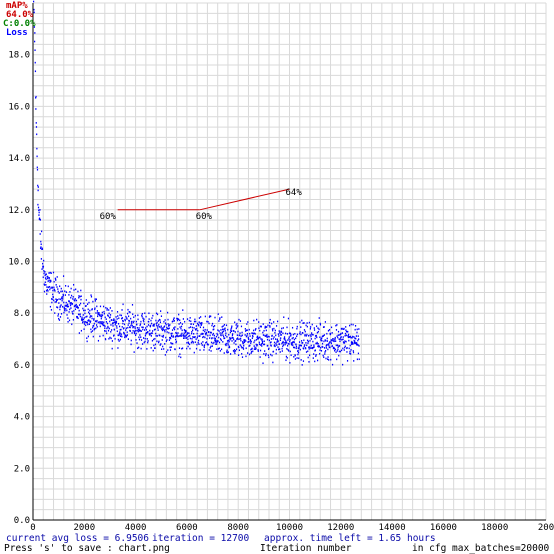 Image resolution: width=554 pixels, height=554 pixels. Describe the element at coordinates (494, 528) in the screenshot. I see `x-tick-label: 18000` at that location.